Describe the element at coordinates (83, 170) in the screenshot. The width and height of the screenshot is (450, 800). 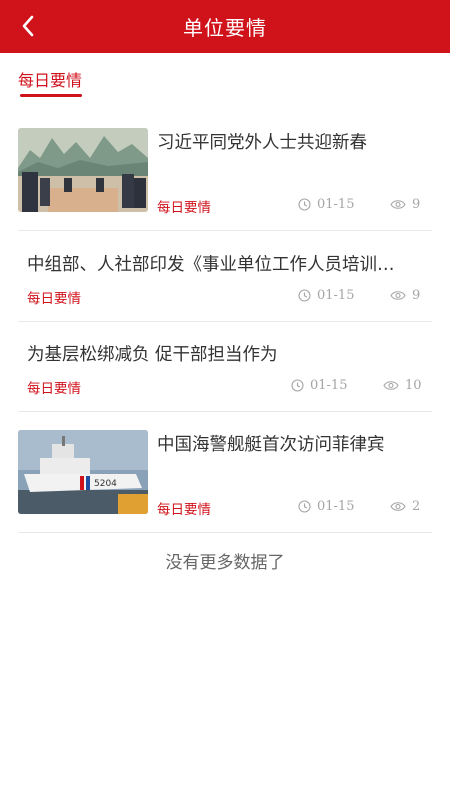
I see `article-thumbnail` at that location.